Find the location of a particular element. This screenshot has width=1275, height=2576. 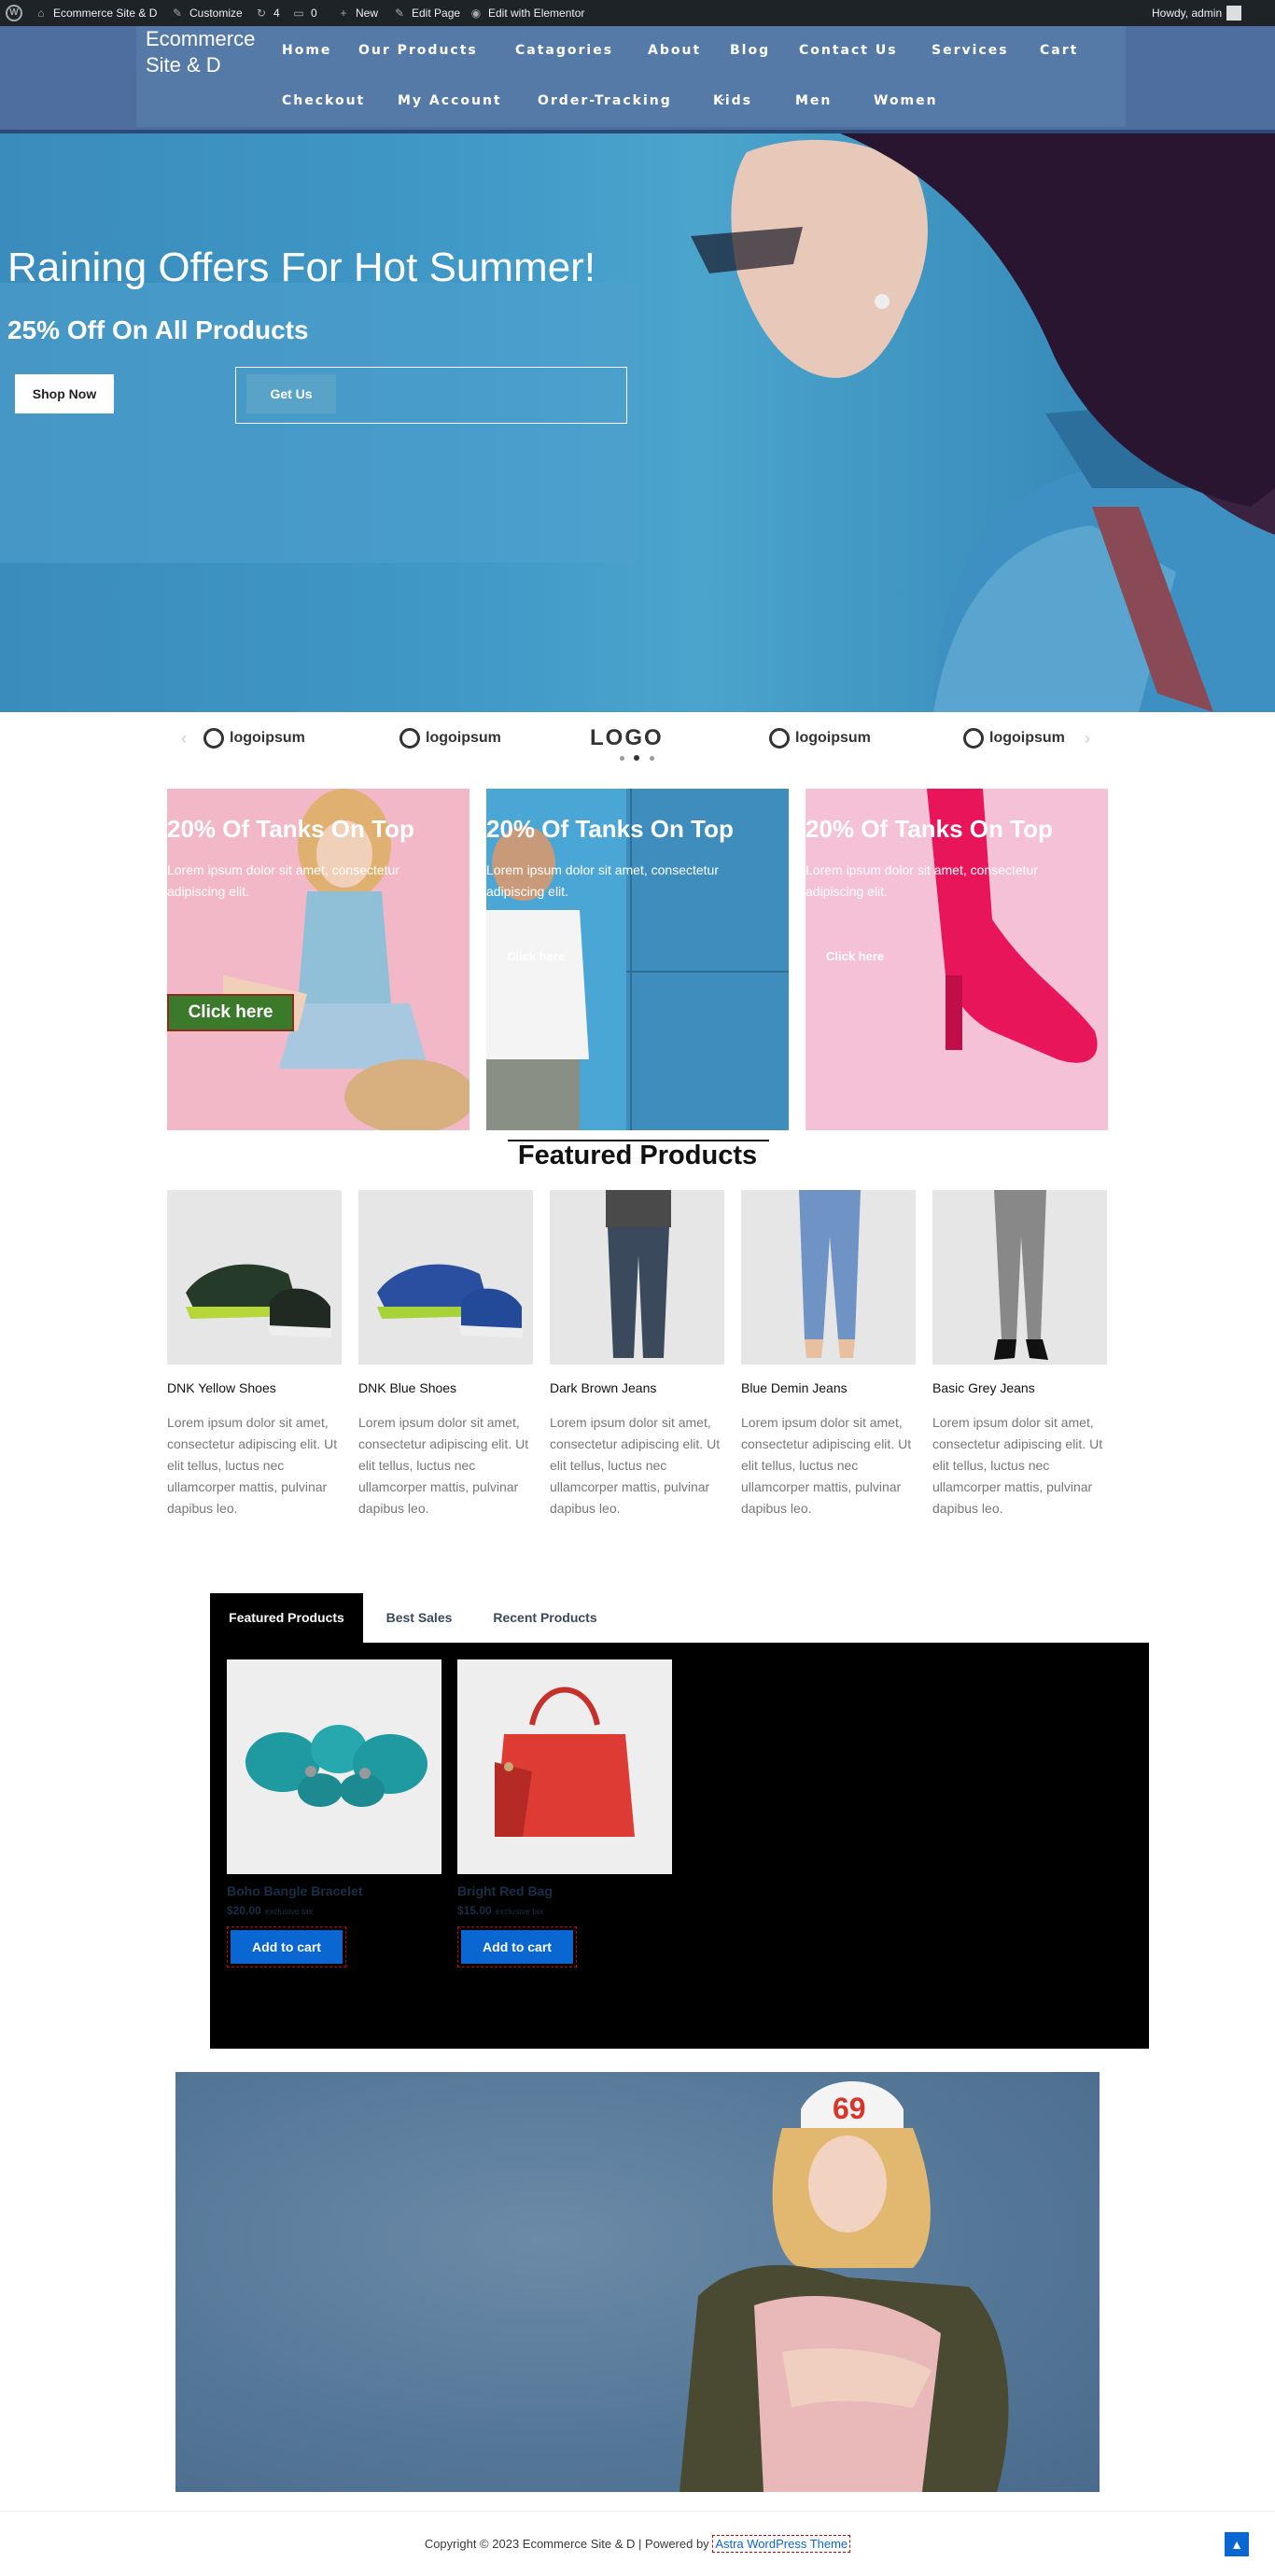

carousel-next-icon: › is located at coordinates (1087, 739).